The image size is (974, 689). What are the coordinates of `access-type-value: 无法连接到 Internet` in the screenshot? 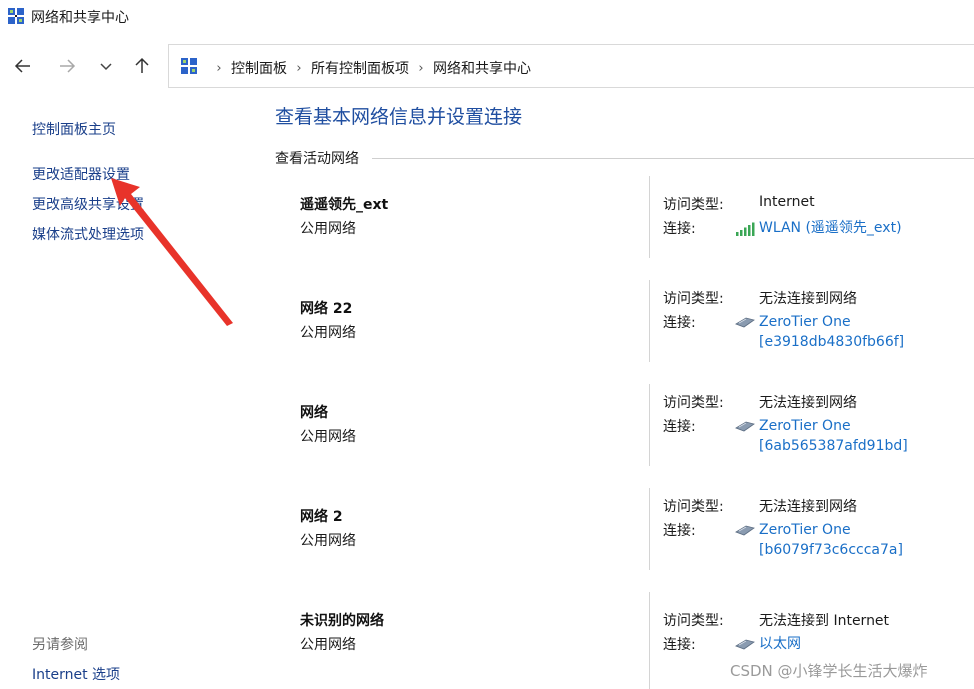 It's located at (824, 621).